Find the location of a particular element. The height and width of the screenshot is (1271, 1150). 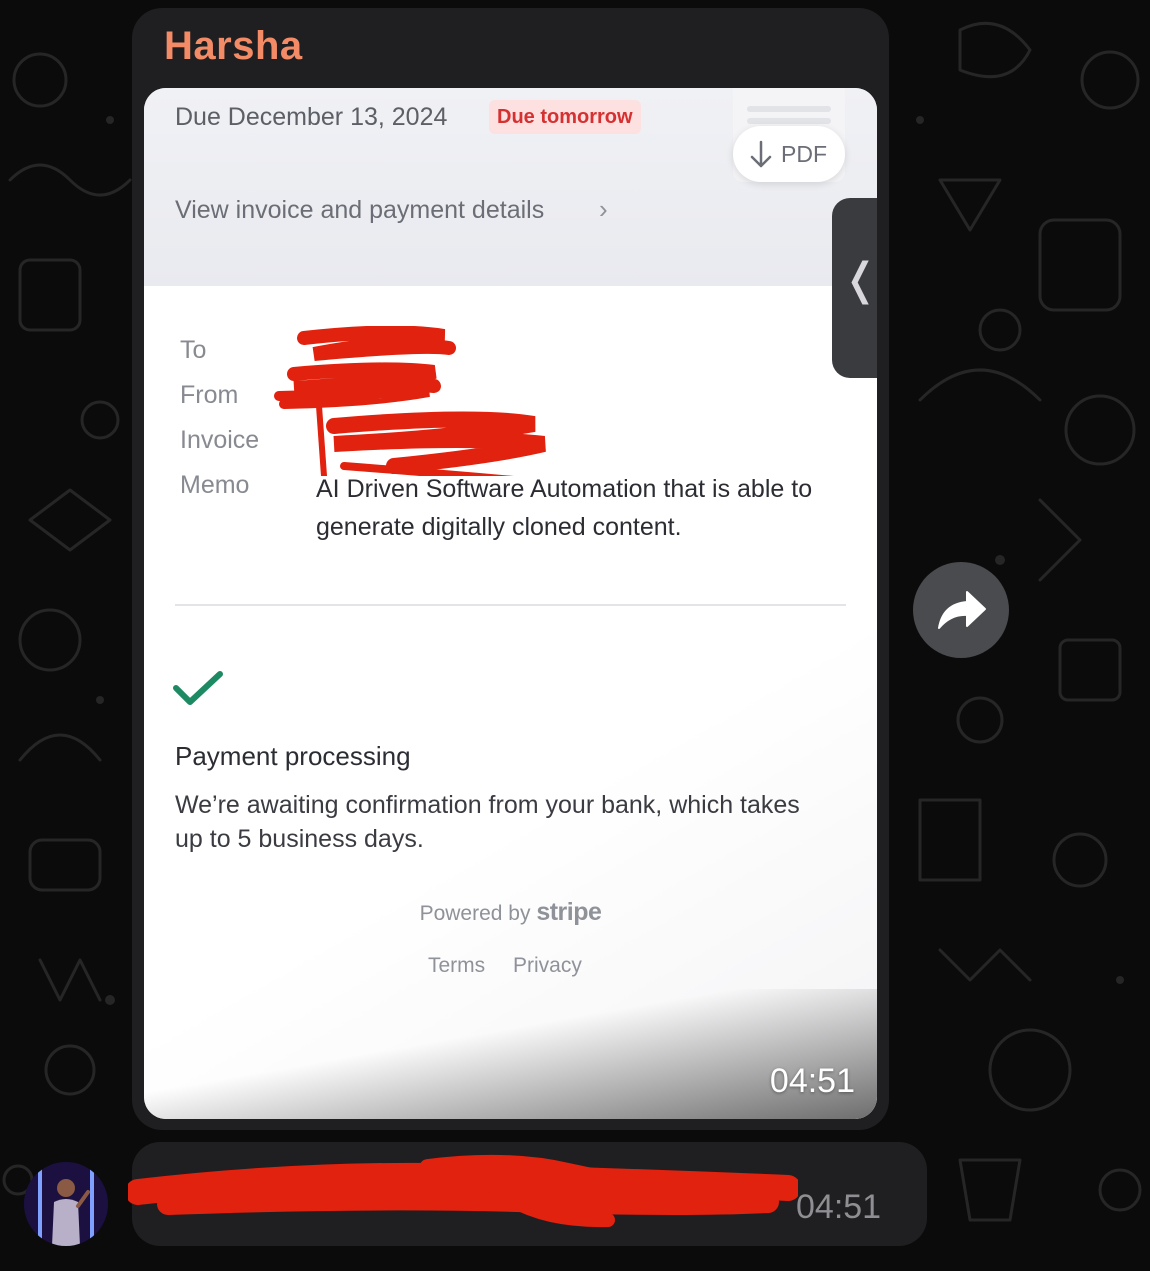

memo-label: Memo is located at coordinates (215, 485).